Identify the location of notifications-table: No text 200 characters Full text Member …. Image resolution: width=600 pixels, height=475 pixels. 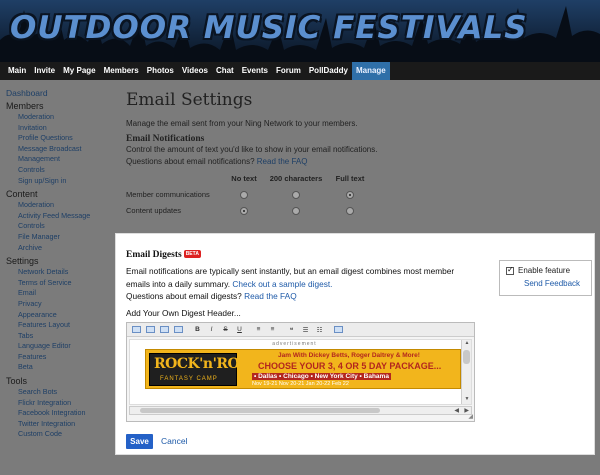
(346, 196).